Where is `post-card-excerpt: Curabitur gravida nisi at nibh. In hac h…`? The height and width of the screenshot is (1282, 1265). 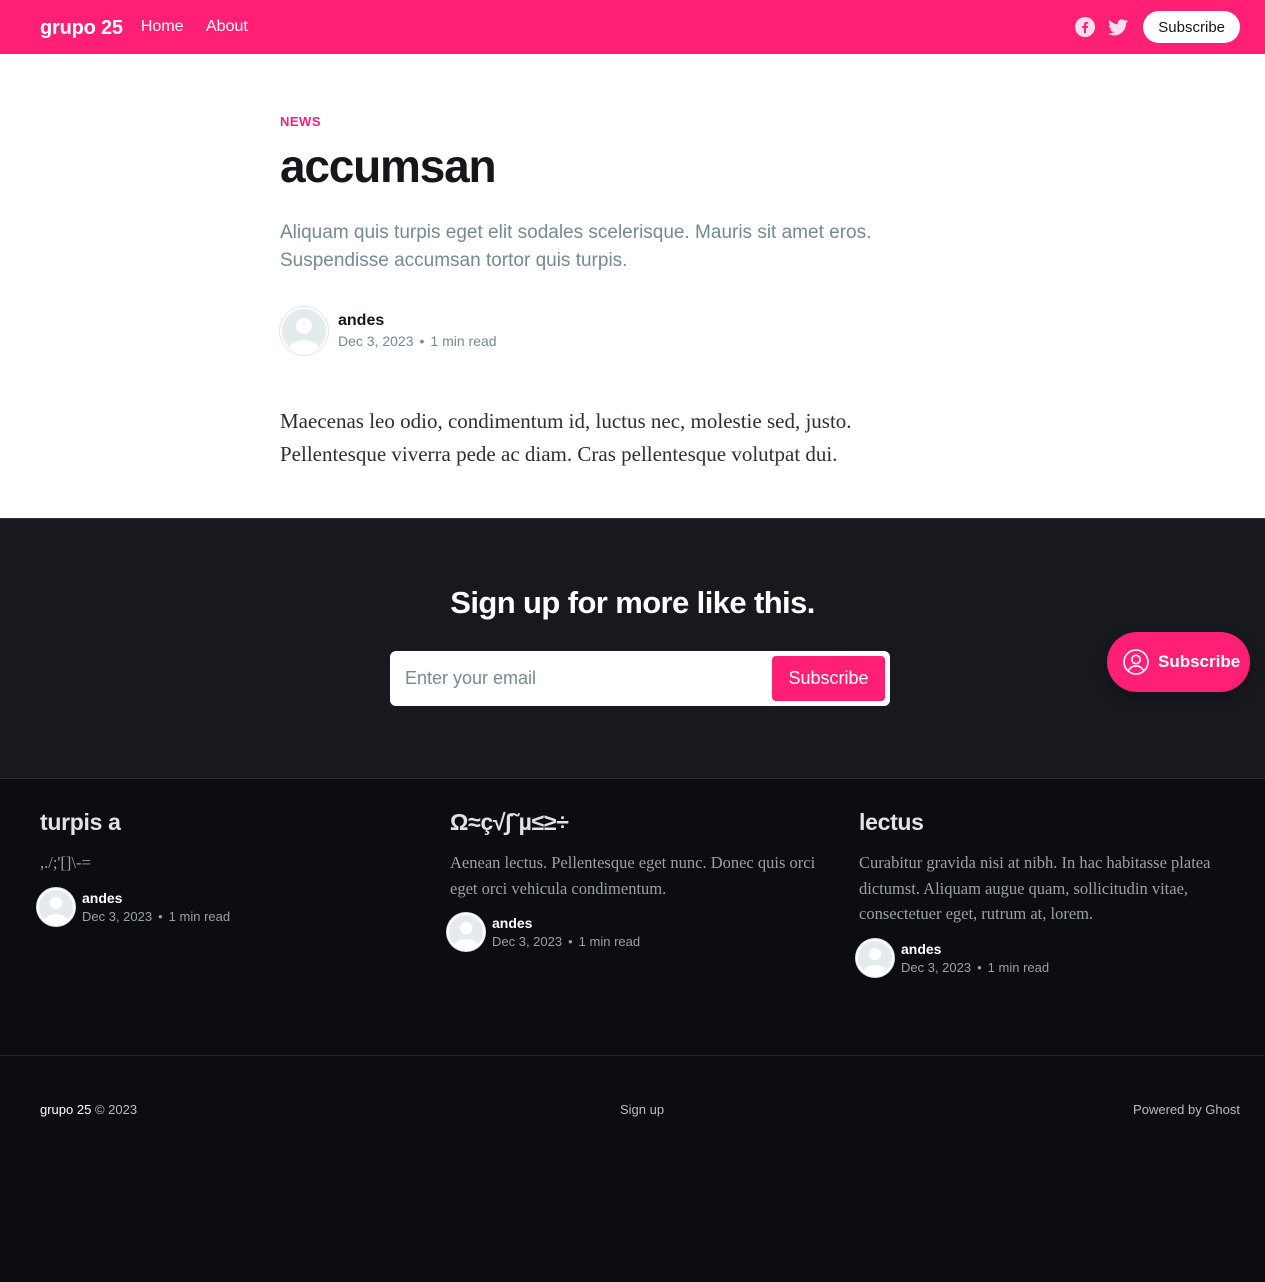
post-card-excerpt: Curabitur gravida nisi at nibh. In hac h… is located at coordinates (1035, 888).